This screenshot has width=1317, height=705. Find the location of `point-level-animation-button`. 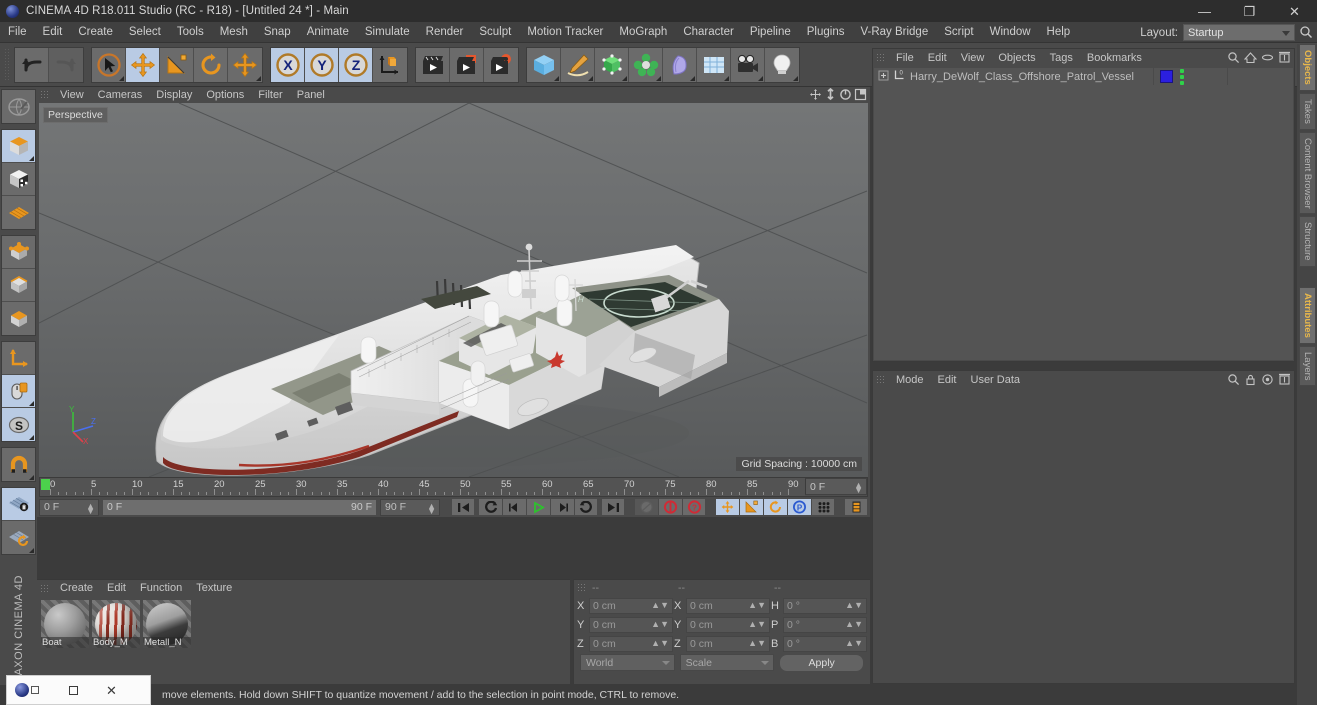

point-level-animation-button is located at coordinates (823, 507).